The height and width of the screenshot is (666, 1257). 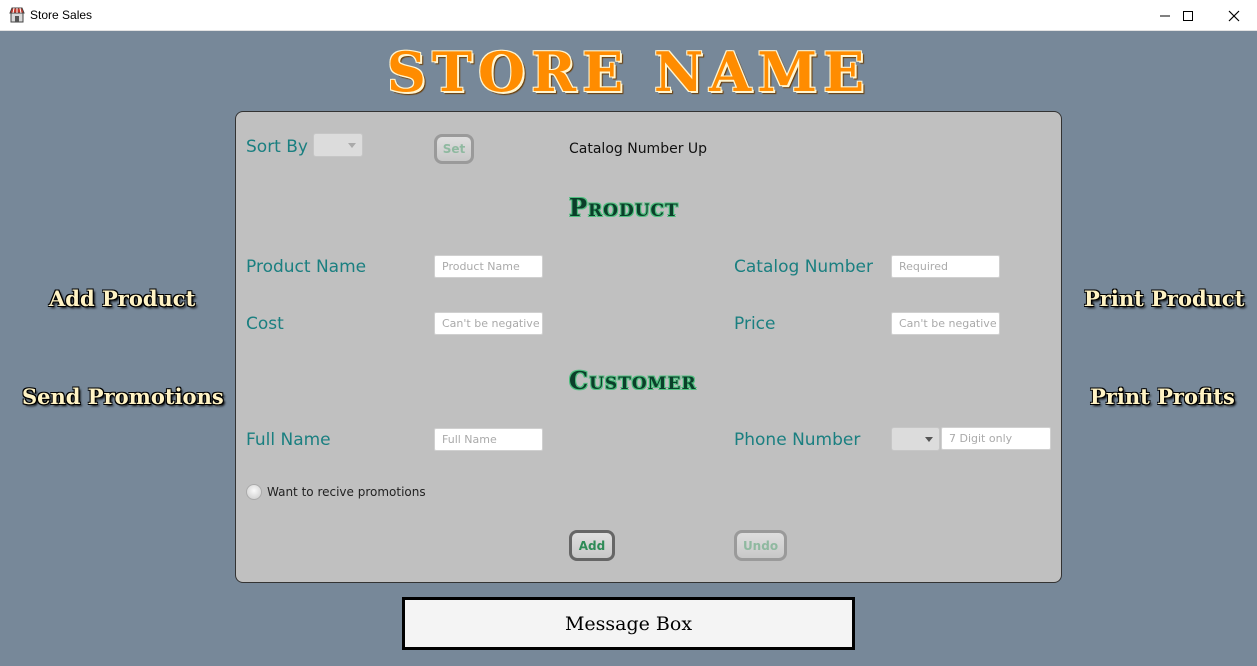 I want to click on product-name-input: Product Name, so click(x=488, y=266).